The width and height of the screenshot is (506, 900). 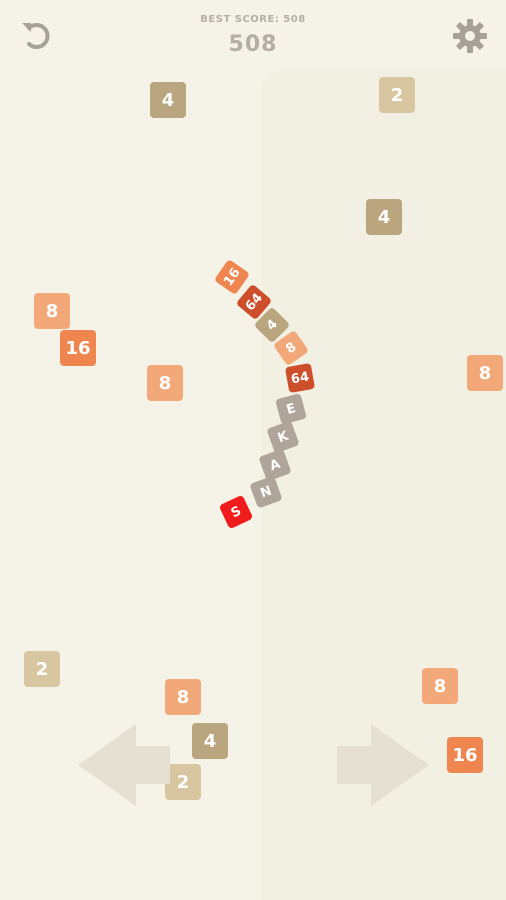 I want to click on current-score: 508, so click(x=253, y=44).